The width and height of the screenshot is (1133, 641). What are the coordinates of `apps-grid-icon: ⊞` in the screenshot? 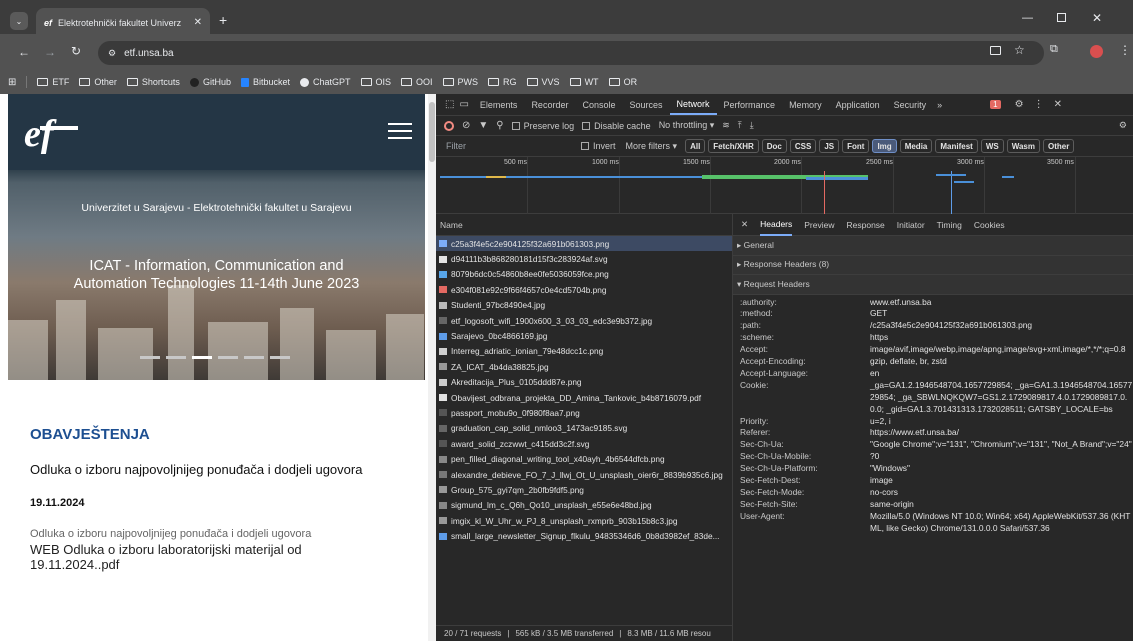 It's located at (12, 82).